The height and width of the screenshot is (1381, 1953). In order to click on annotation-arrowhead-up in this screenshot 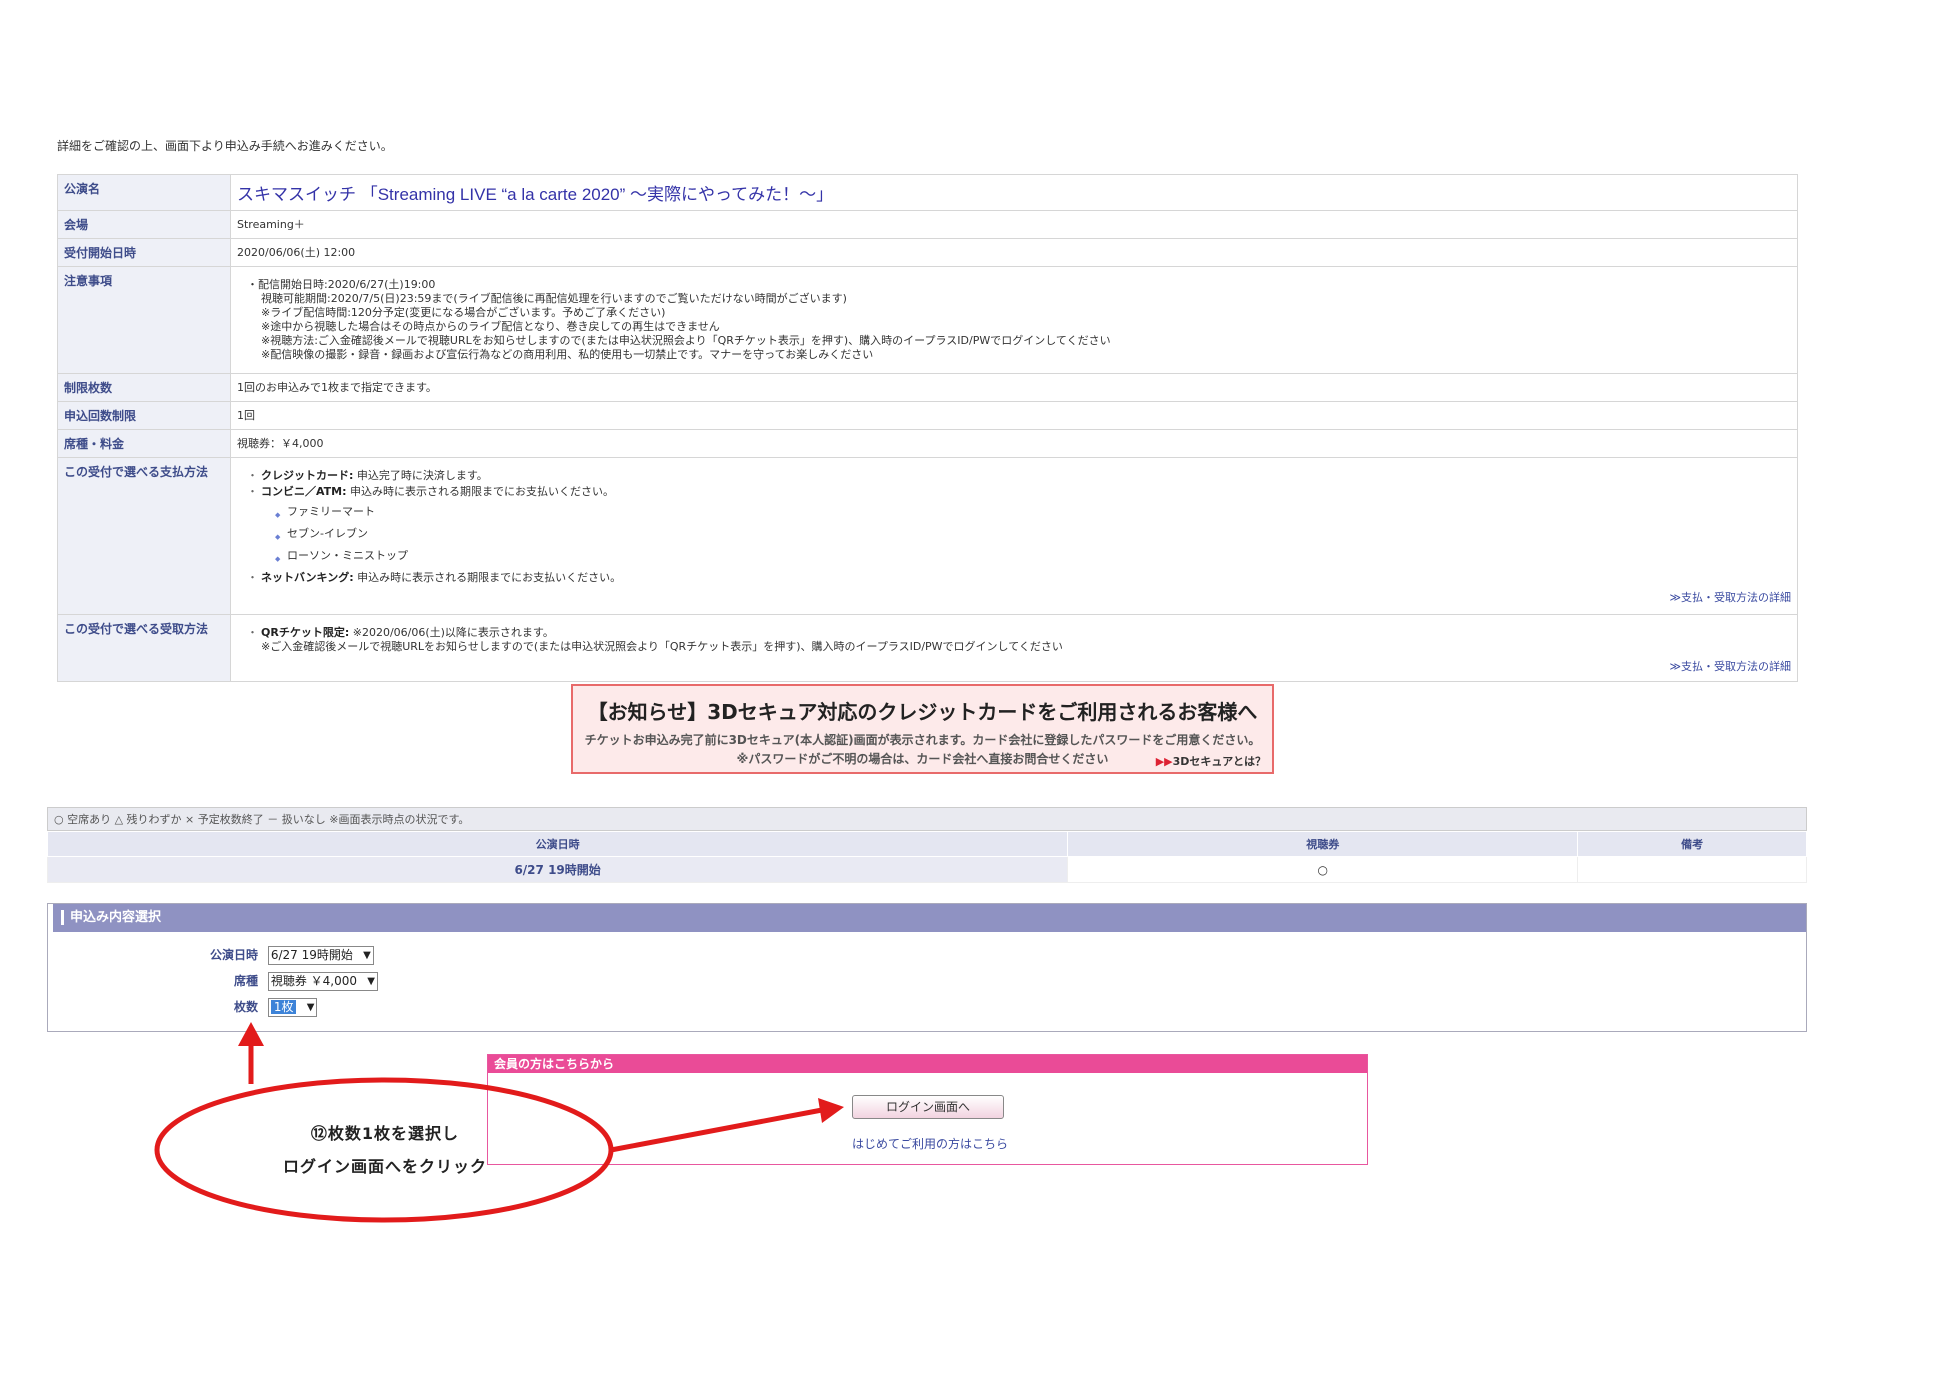, I will do `click(251, 1034)`.